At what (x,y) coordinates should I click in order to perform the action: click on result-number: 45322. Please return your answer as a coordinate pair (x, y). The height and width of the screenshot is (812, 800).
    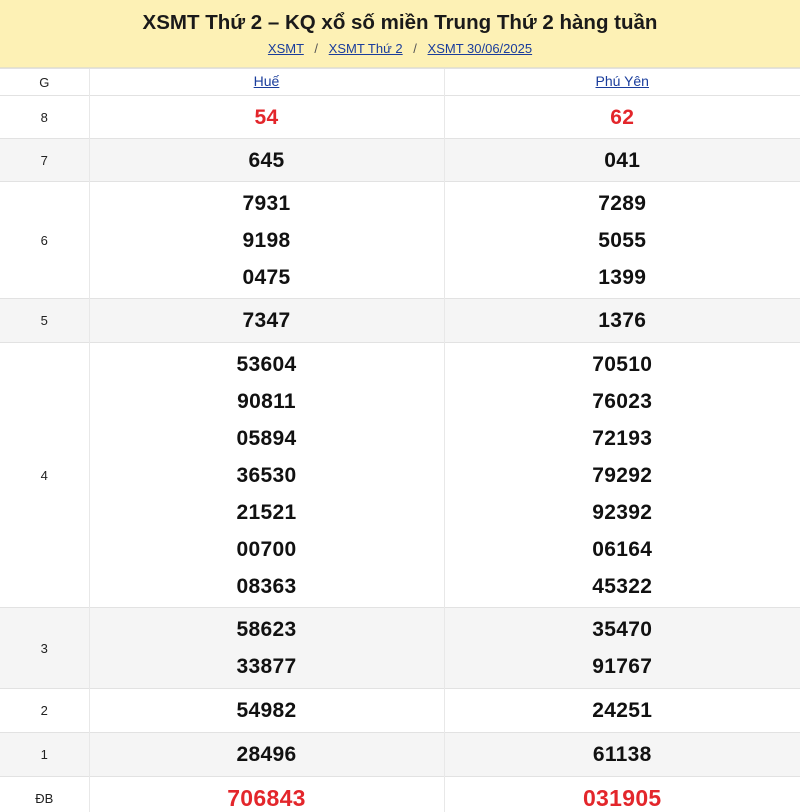
    Looking at the image, I should click on (622, 586).